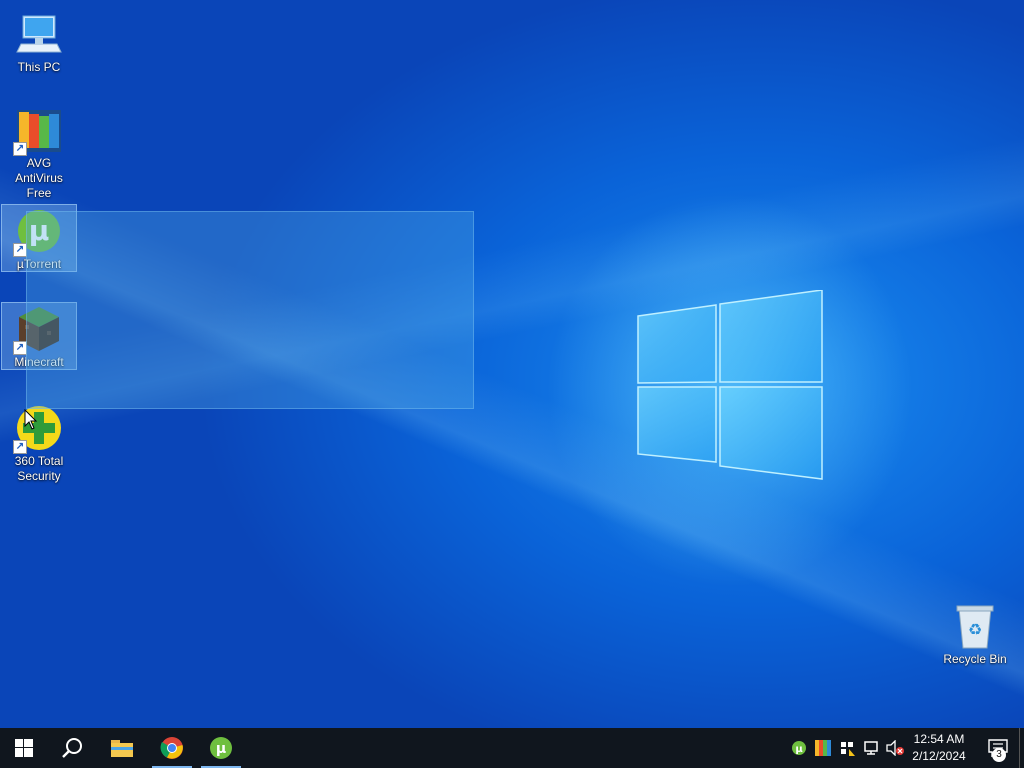 Image resolution: width=1024 pixels, height=768 pixels. I want to click on taskbar-chrome, so click(172, 748).